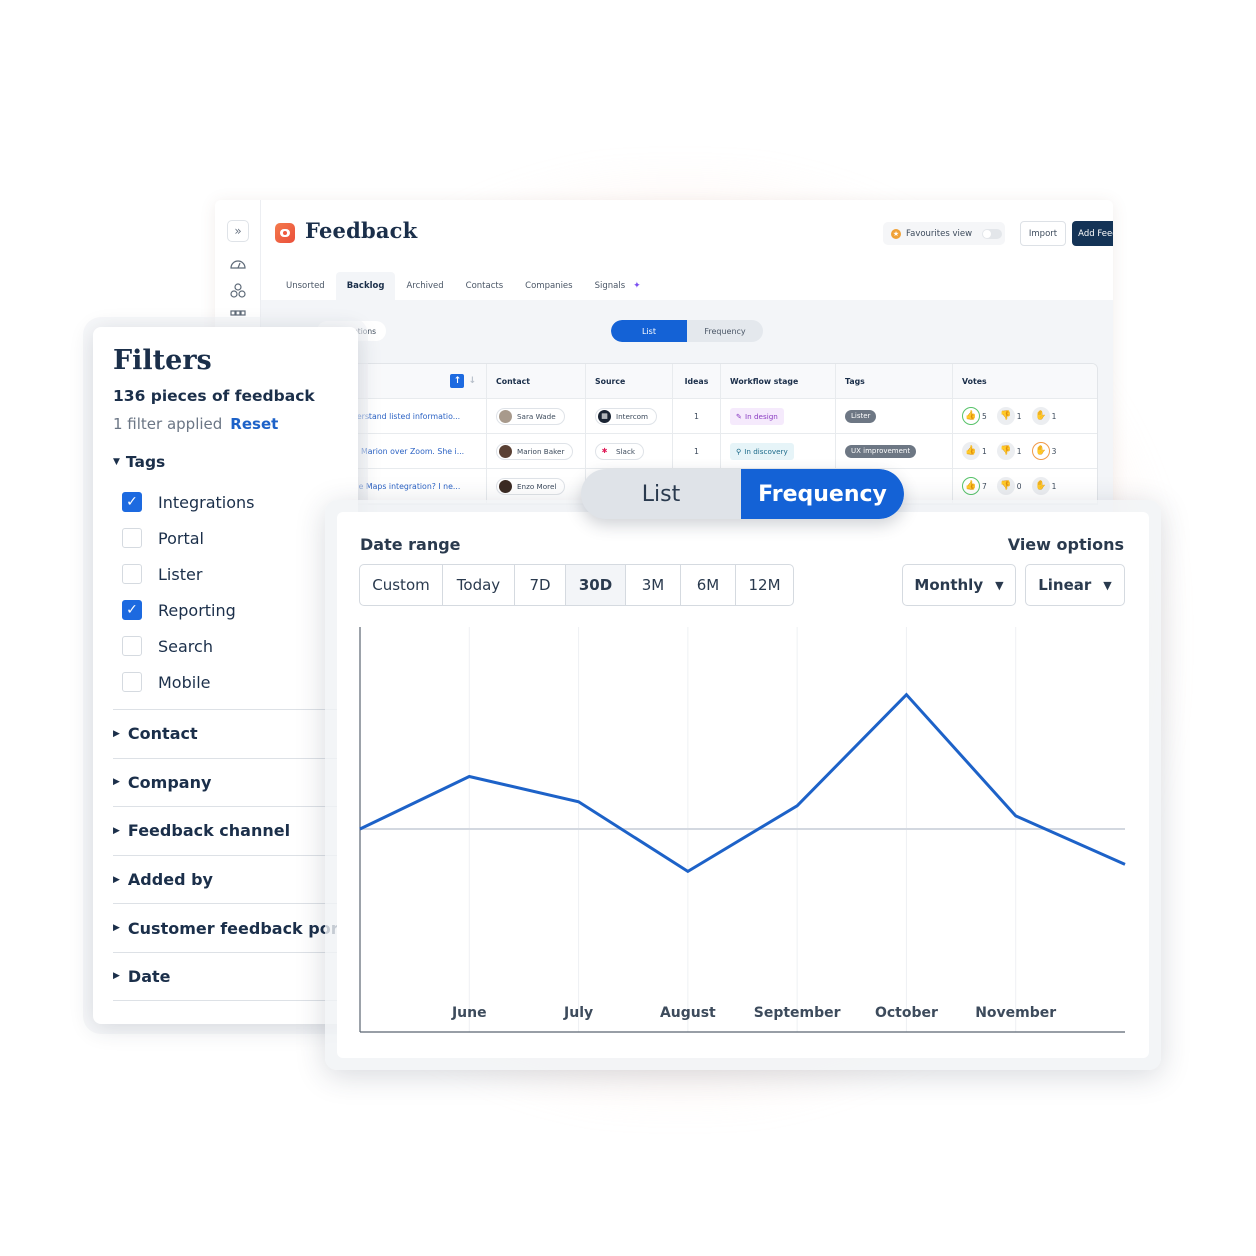 Image resolution: width=1256 pixels, height=1256 pixels. I want to click on tag-option-mobile: Mobile, so click(188, 682).